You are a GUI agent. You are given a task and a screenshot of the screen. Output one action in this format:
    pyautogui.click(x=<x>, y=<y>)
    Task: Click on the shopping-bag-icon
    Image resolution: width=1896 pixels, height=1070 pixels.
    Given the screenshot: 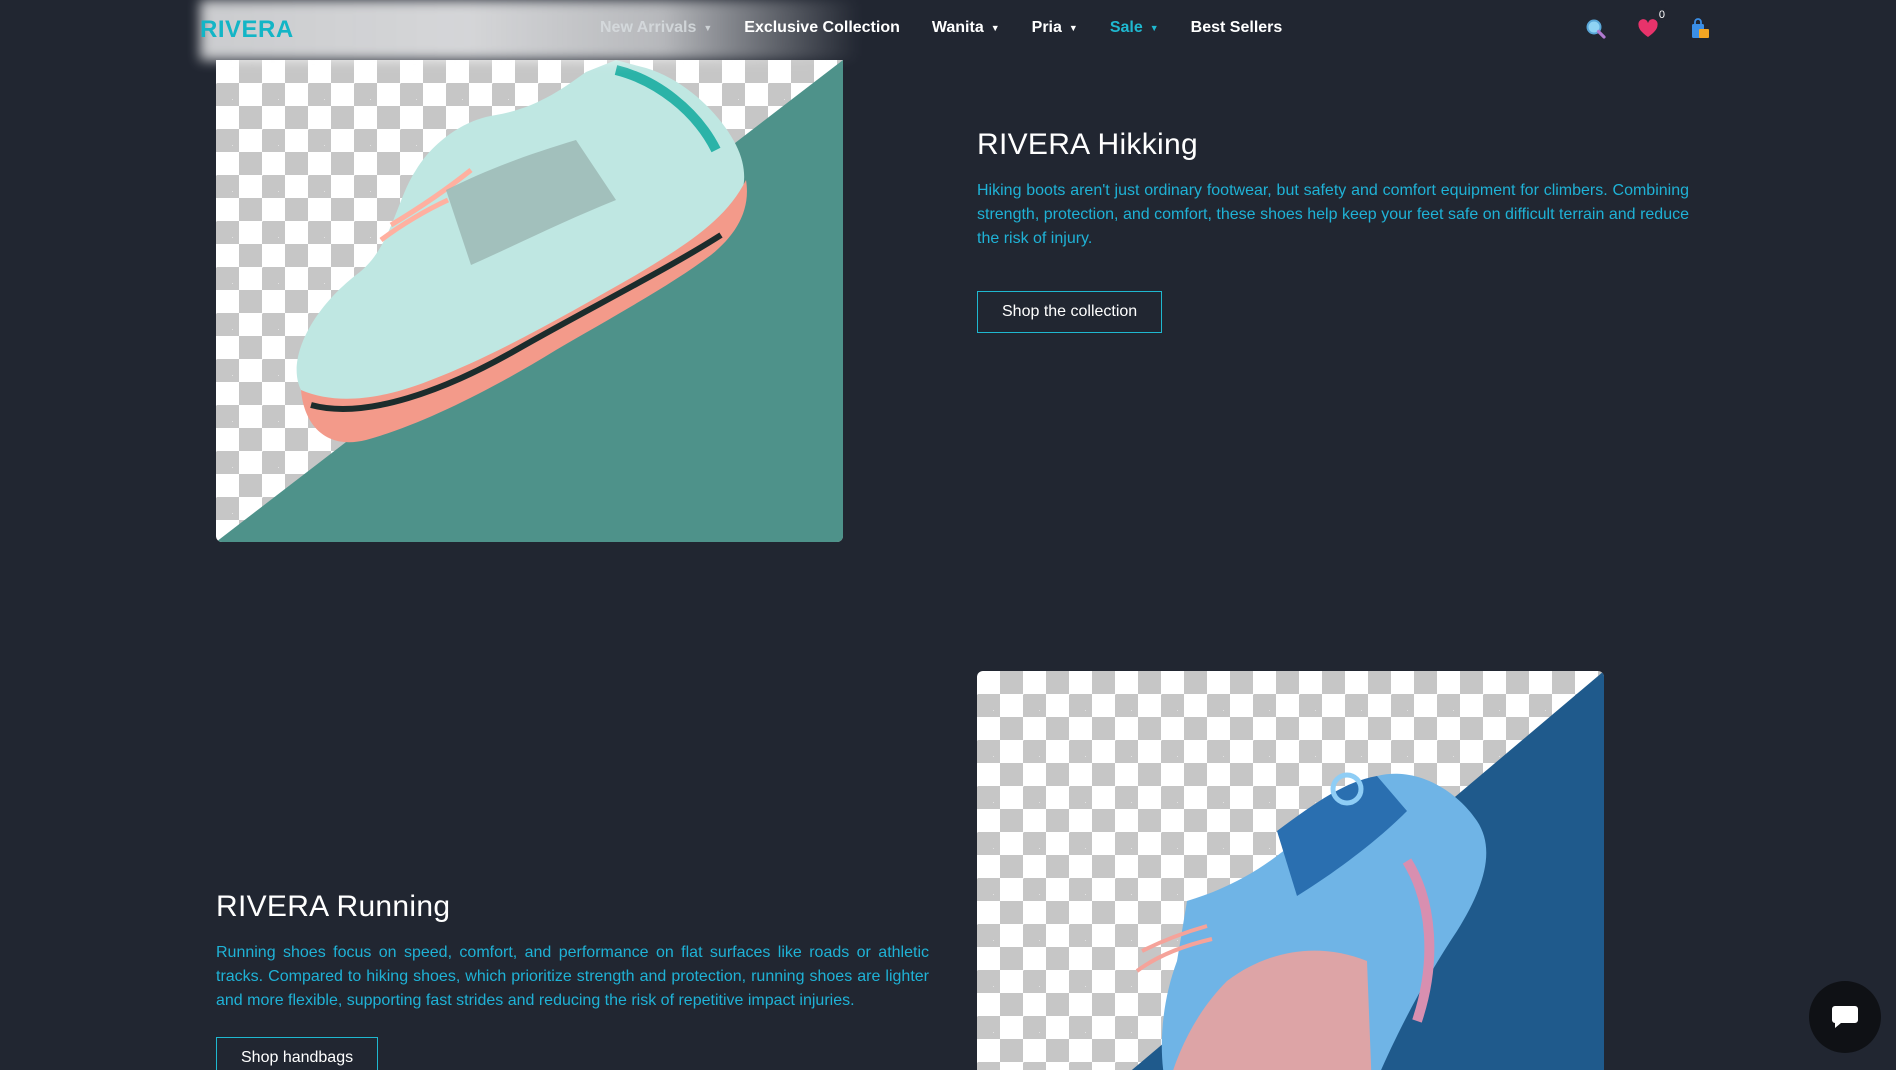 What is the action you would take?
    pyautogui.click(x=1700, y=29)
    